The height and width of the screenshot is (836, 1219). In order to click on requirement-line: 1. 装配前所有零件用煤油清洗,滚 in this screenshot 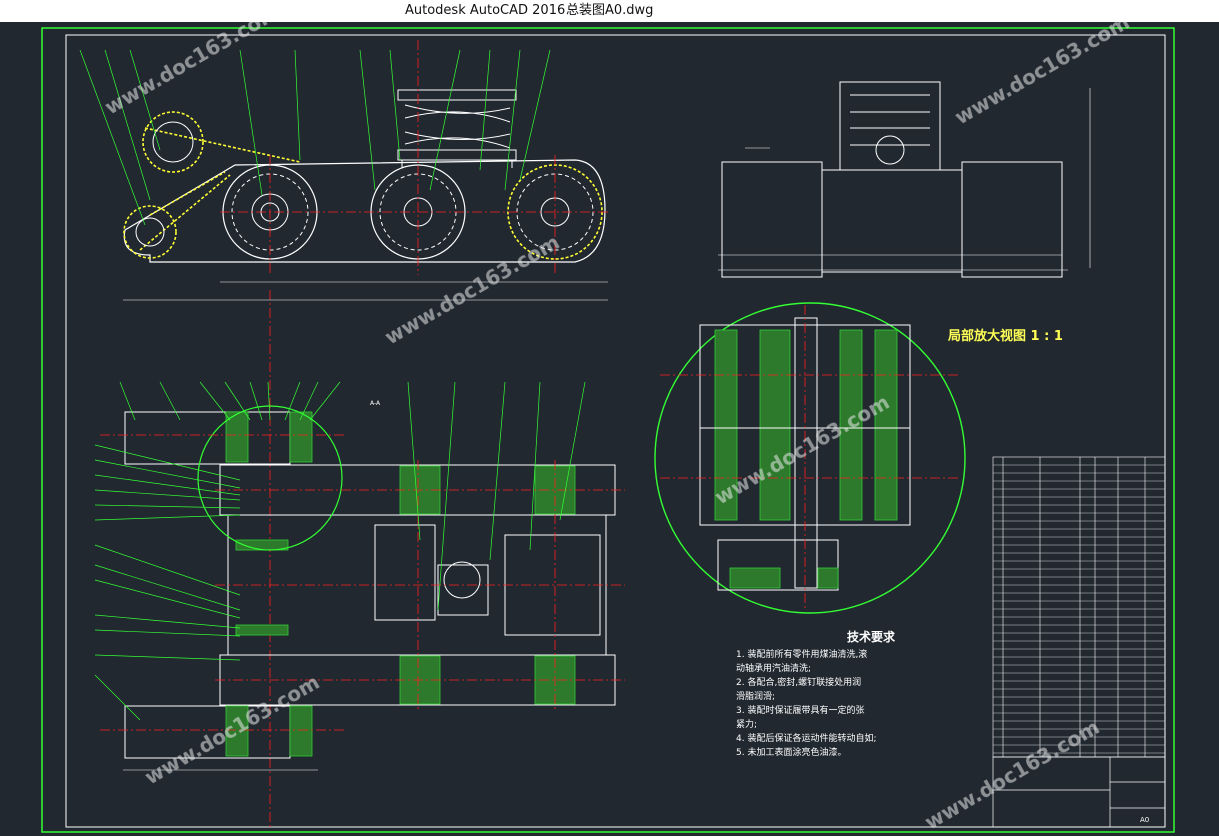, I will do `click(802, 655)`.